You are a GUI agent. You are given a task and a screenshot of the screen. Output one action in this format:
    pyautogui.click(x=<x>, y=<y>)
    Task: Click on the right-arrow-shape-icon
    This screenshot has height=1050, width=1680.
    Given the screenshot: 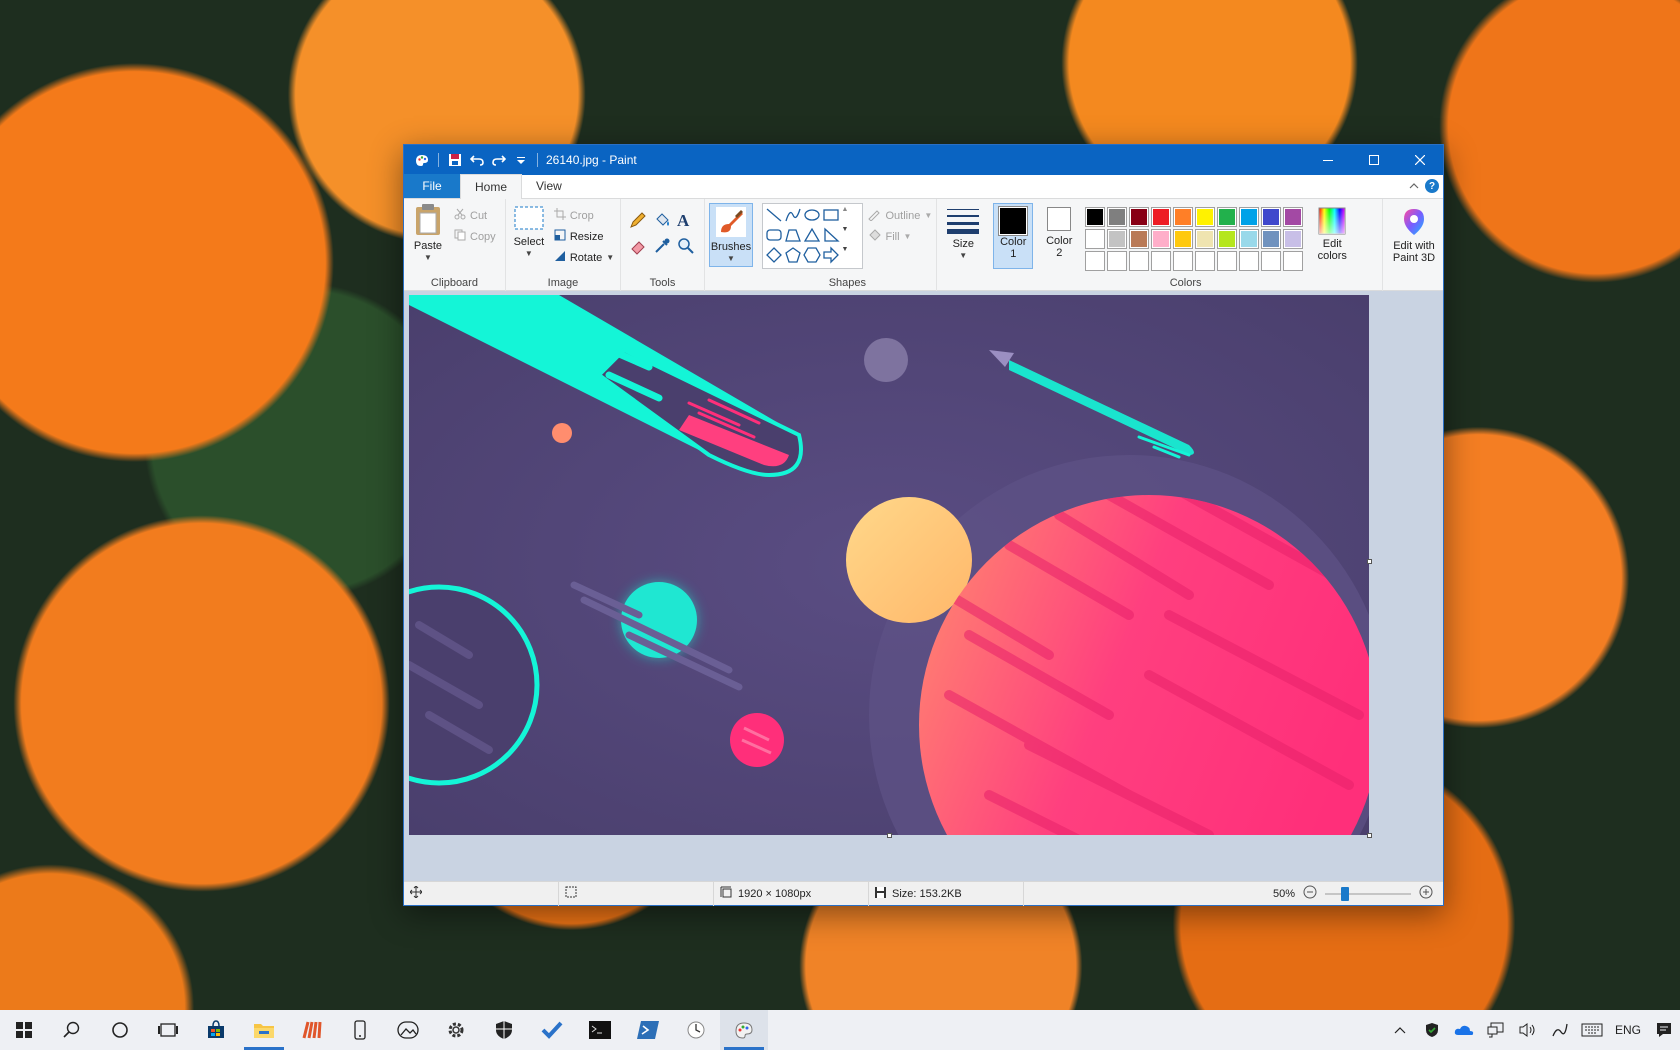 What is the action you would take?
    pyautogui.click(x=831, y=256)
    